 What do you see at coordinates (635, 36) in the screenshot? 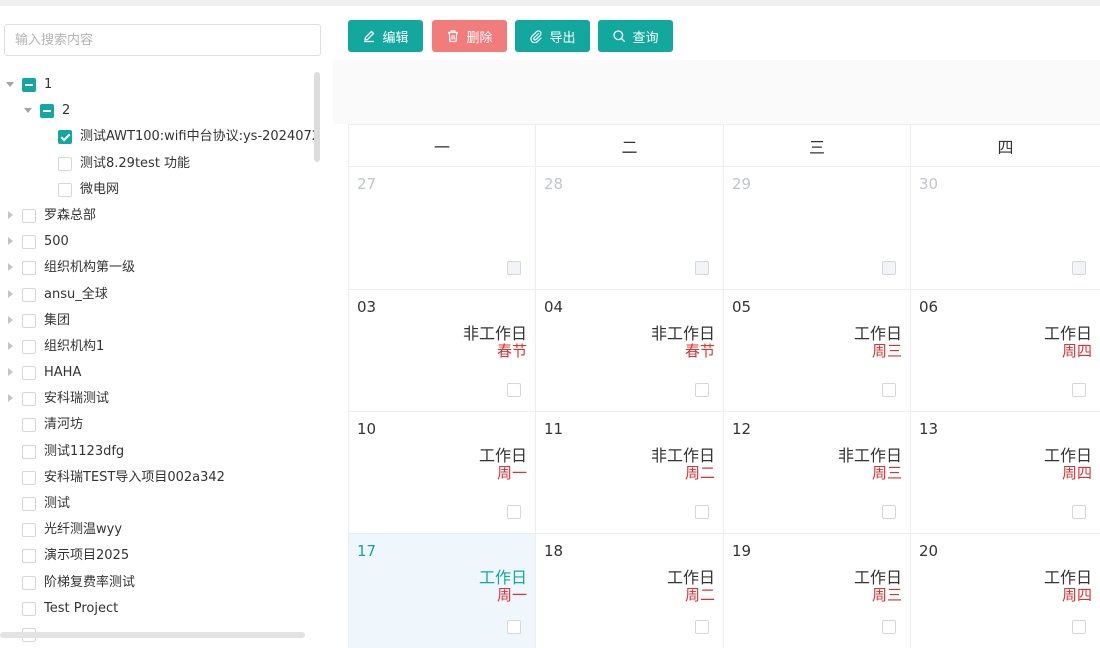
I see `query-button: 查询` at bounding box center [635, 36].